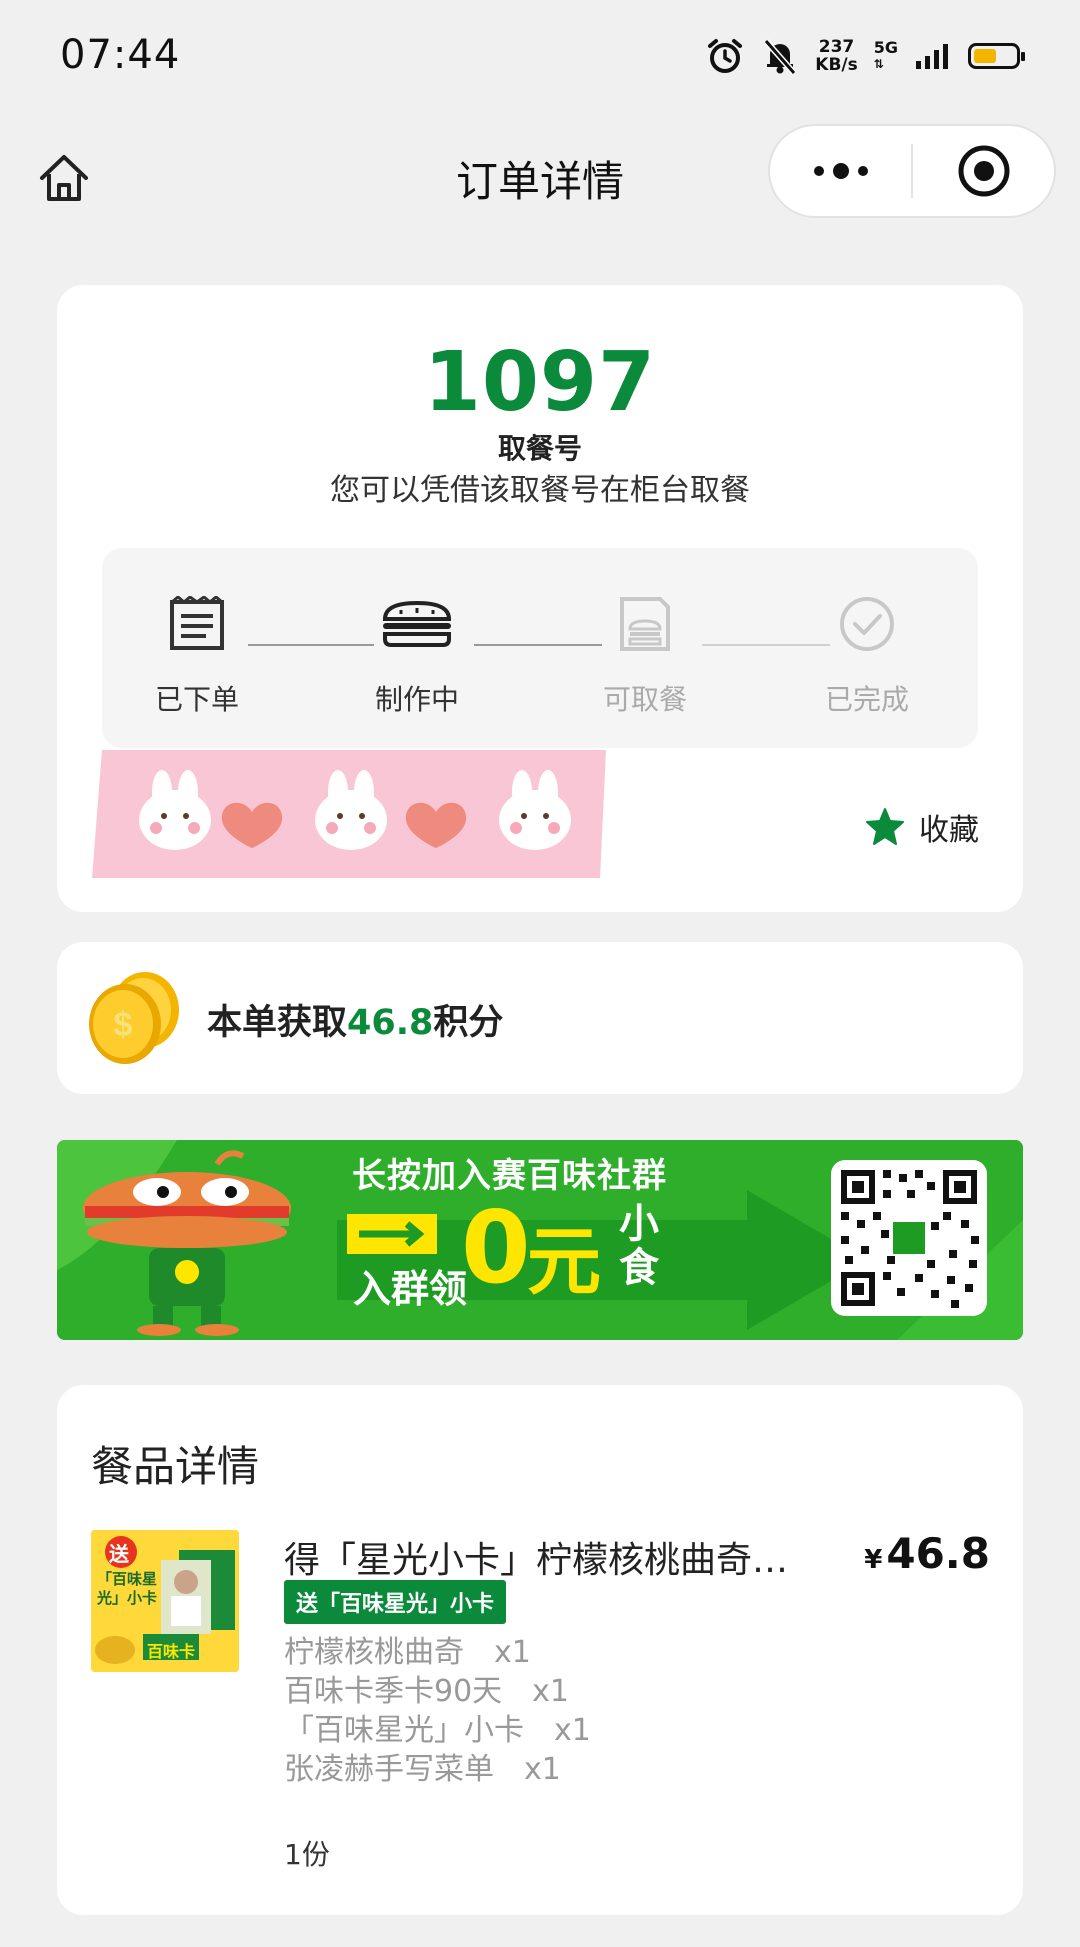 Image resolution: width=1080 pixels, height=1947 pixels. Describe the element at coordinates (197, 623) in the screenshot. I see `receipt-icon` at that location.